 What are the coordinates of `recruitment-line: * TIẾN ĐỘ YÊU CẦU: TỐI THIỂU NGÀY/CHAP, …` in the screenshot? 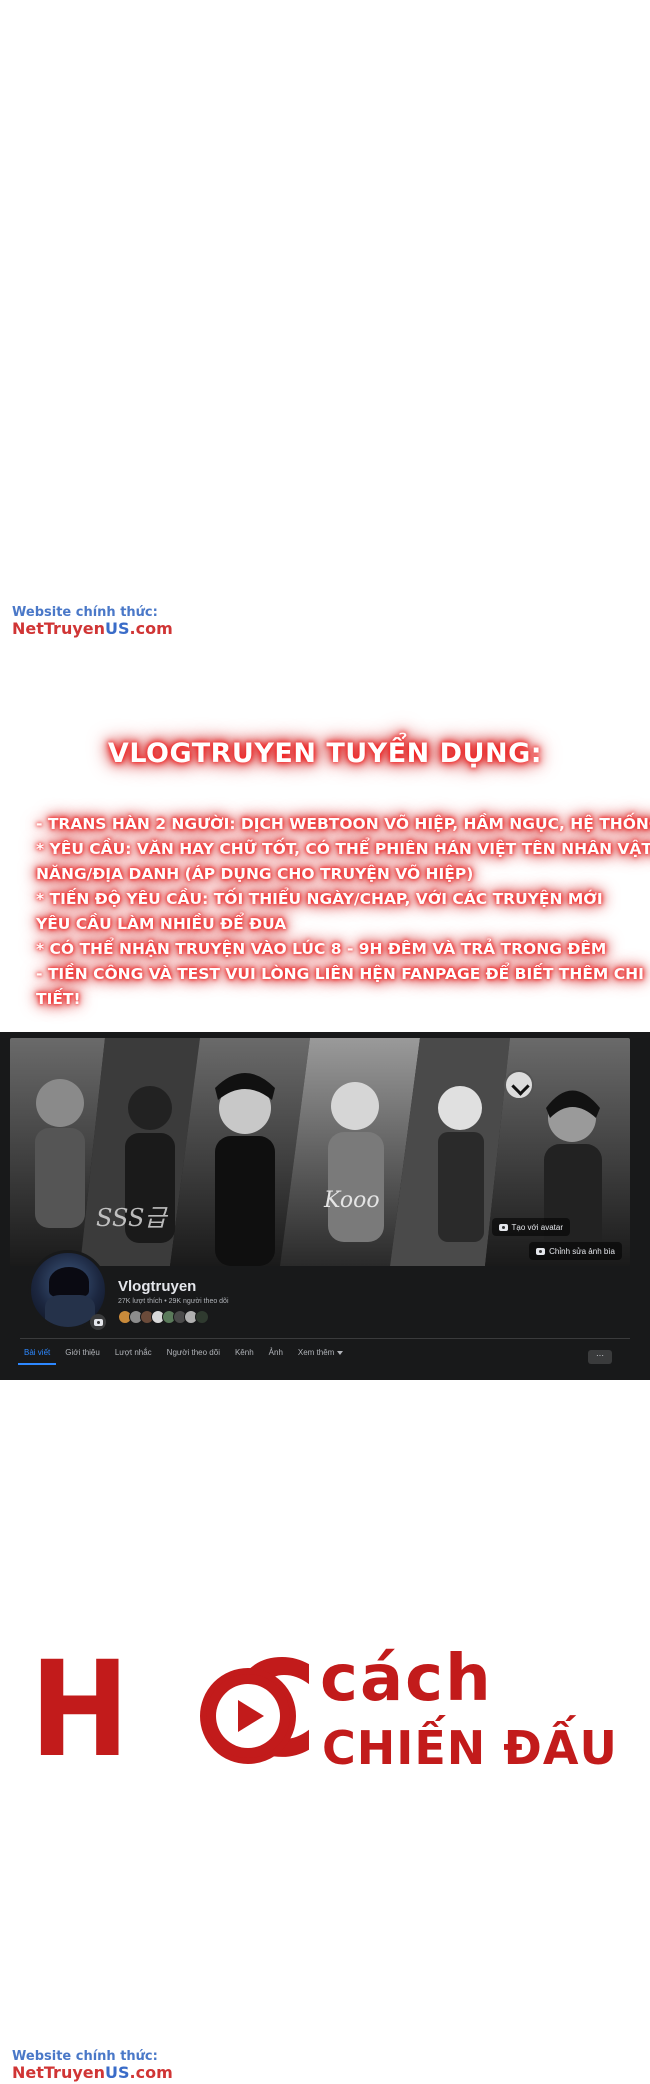 It's located at (319, 899).